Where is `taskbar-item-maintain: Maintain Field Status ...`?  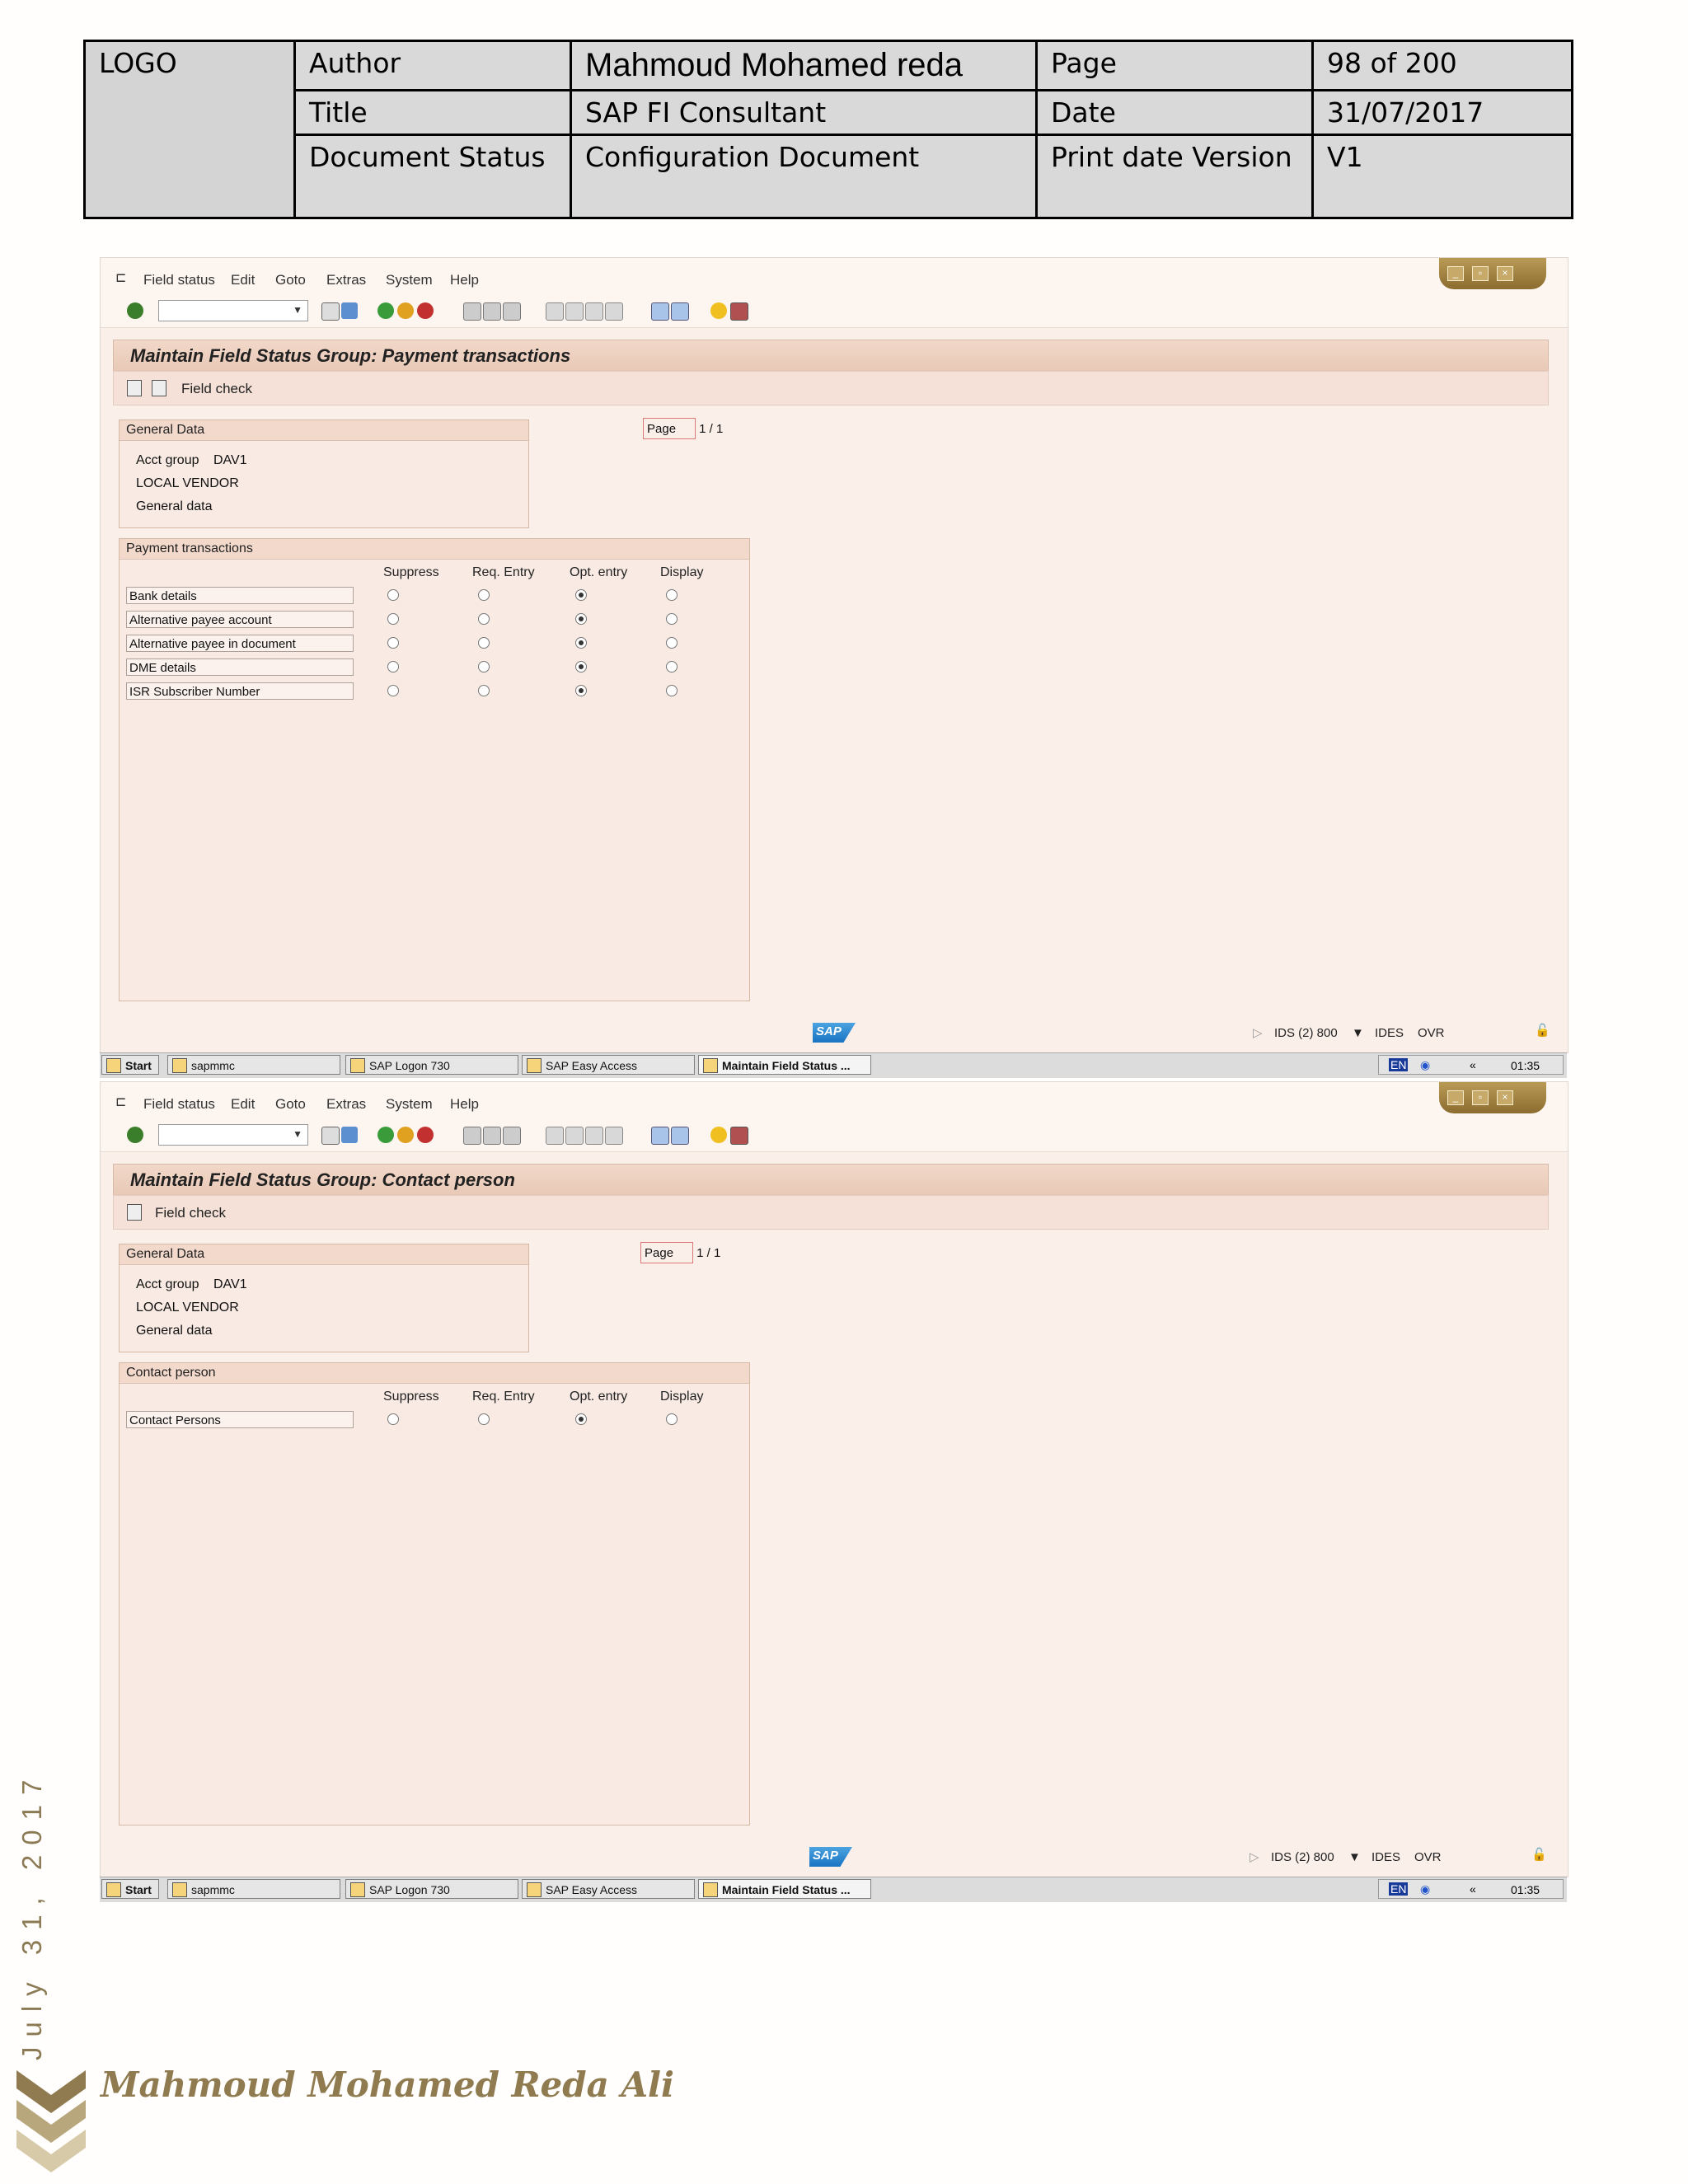 taskbar-item-maintain: Maintain Field Status ... is located at coordinates (784, 1889).